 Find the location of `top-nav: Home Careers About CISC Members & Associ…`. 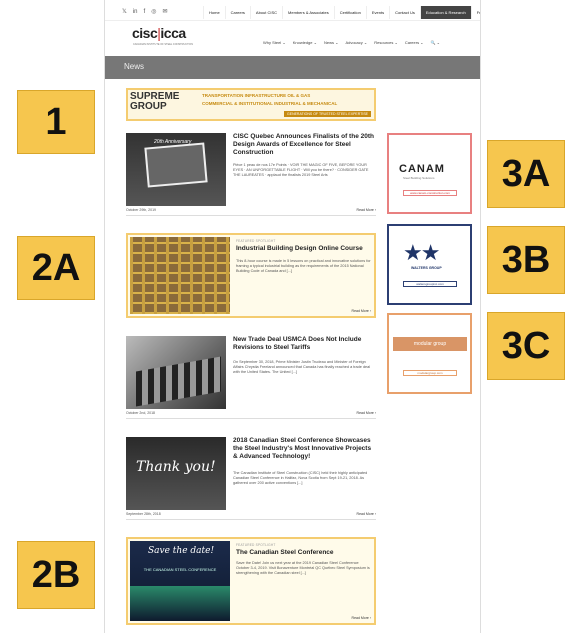

top-nav: Home Careers About CISC Members & Associ… is located at coordinates (341, 12).